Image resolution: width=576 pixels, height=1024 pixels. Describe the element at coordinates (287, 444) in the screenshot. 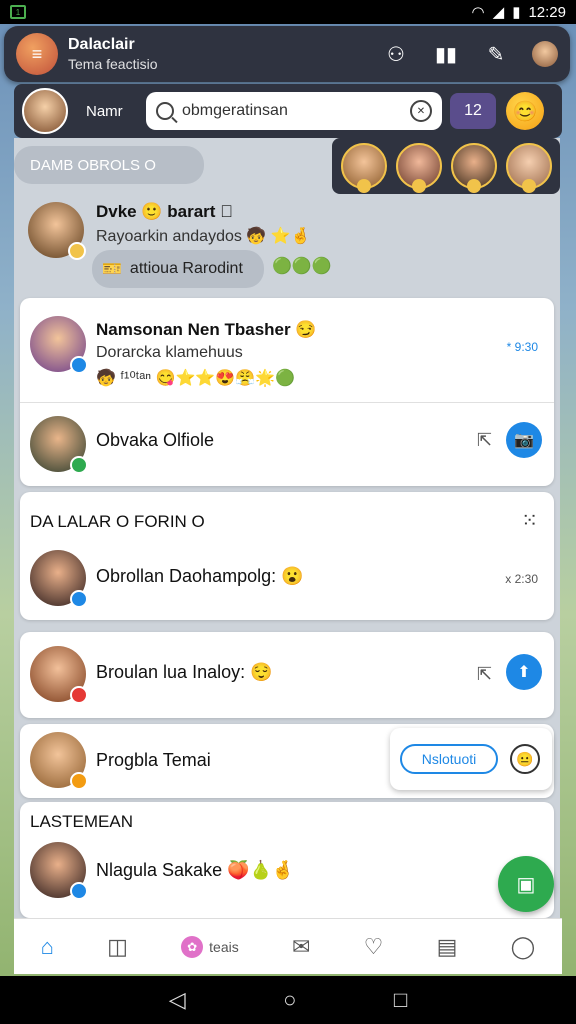

I see `list-item: Obvaka Olfiole ⇱ 📷` at that location.